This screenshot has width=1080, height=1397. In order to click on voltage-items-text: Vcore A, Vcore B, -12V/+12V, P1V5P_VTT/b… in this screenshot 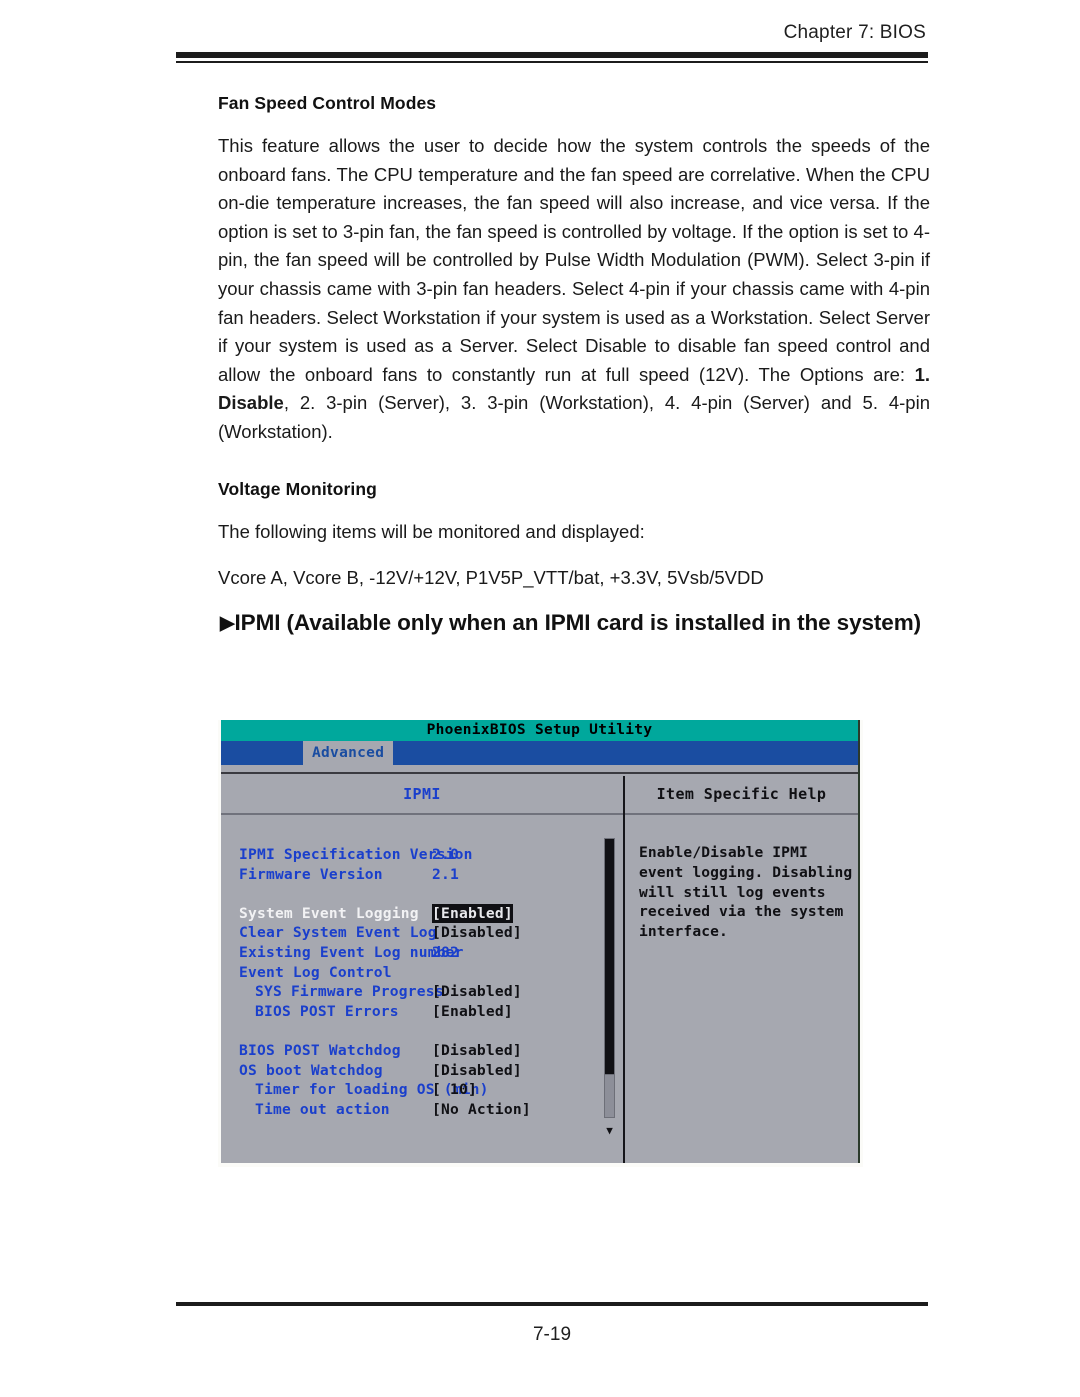, I will do `click(491, 578)`.